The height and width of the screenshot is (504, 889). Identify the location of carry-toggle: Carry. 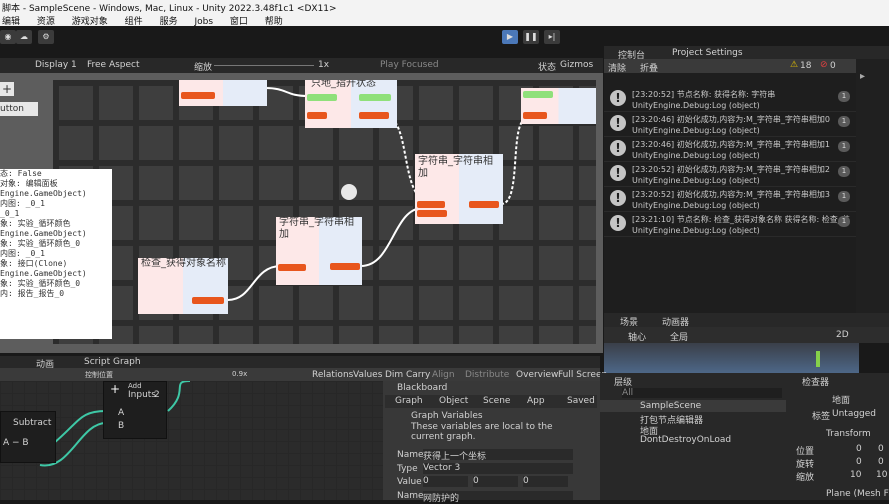
(418, 375).